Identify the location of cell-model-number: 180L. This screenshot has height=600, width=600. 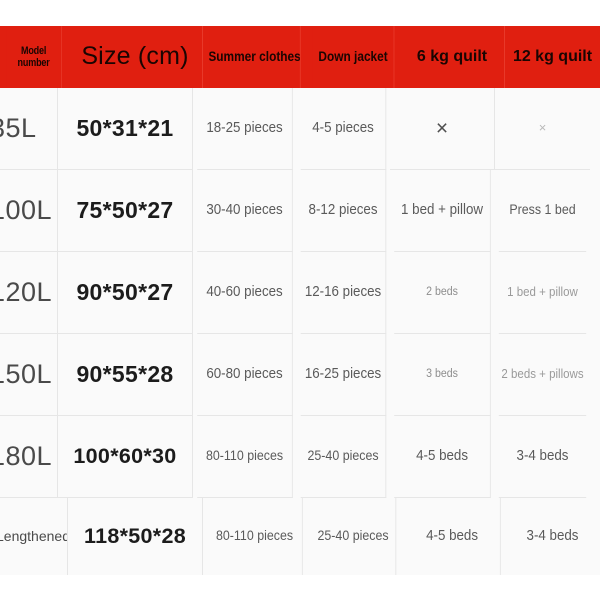
(29, 457).